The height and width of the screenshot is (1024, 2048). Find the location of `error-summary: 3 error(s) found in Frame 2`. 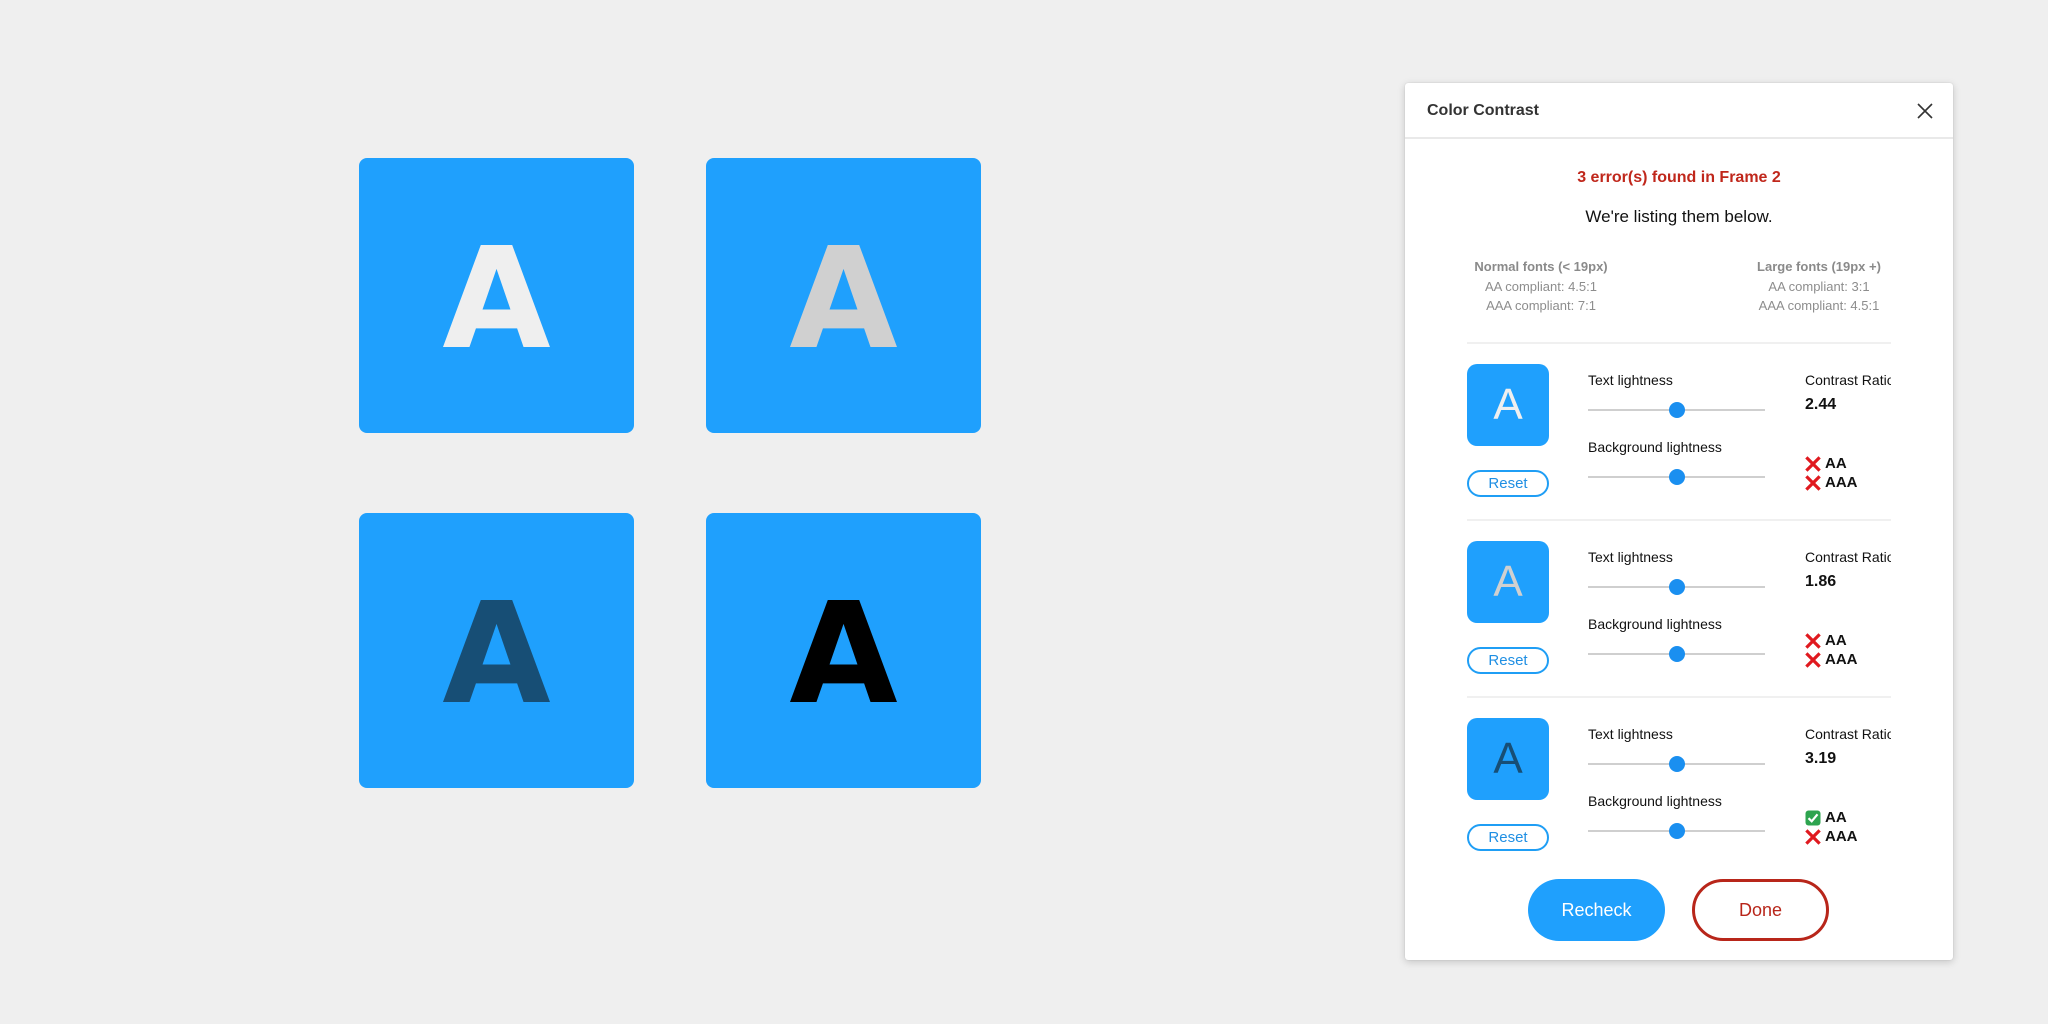

error-summary: 3 error(s) found in Frame 2 is located at coordinates (1679, 177).